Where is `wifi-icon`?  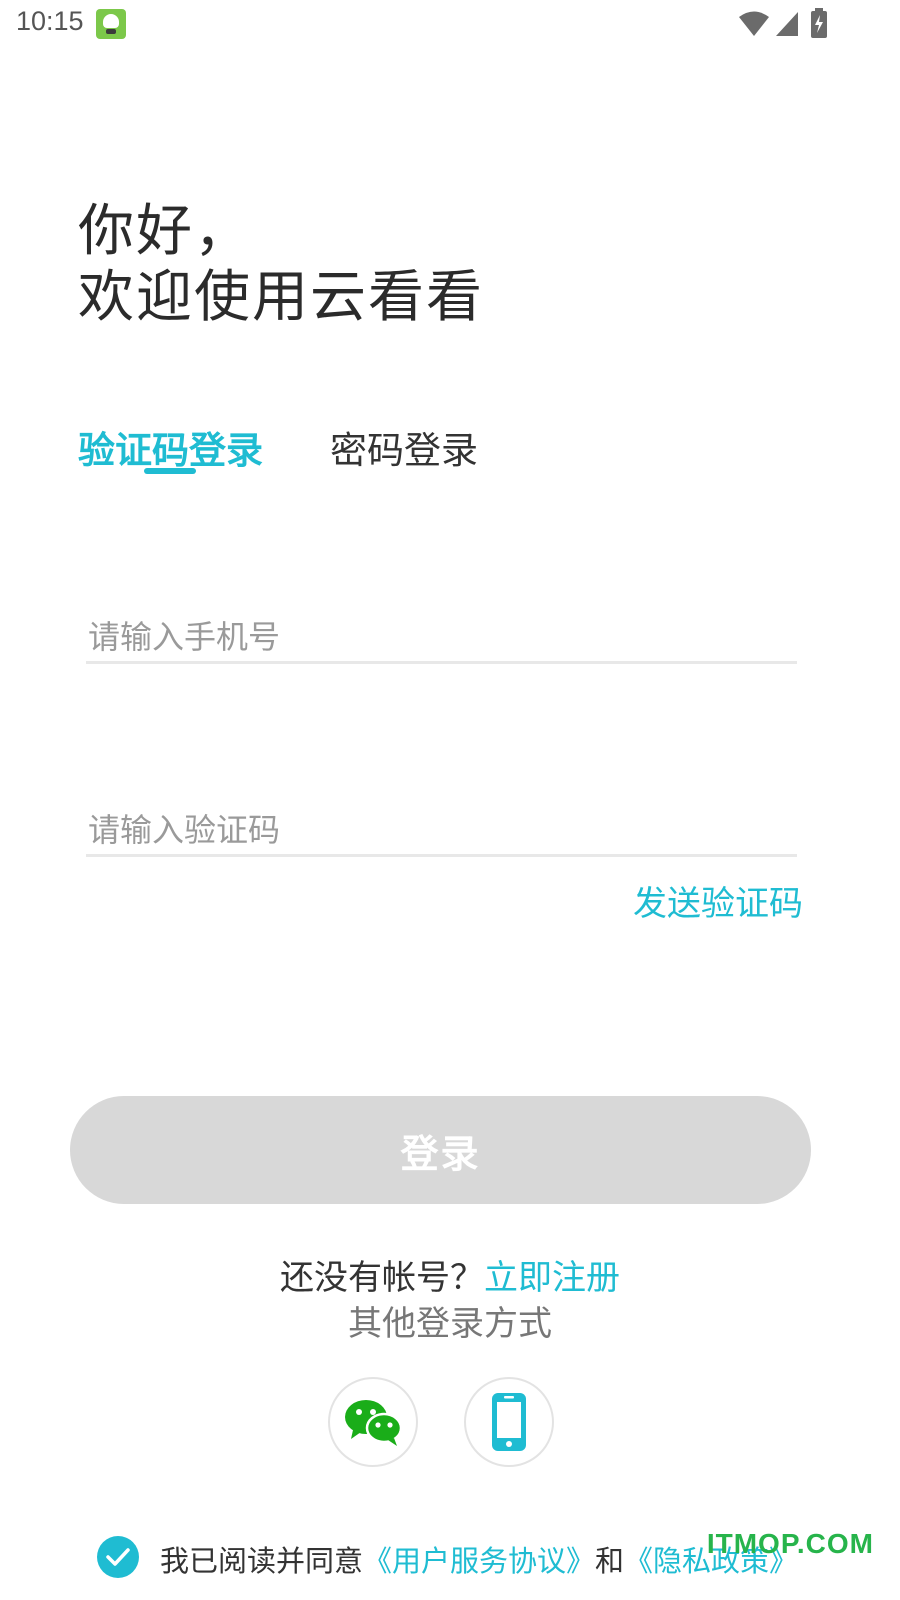
wifi-icon is located at coordinates (754, 23).